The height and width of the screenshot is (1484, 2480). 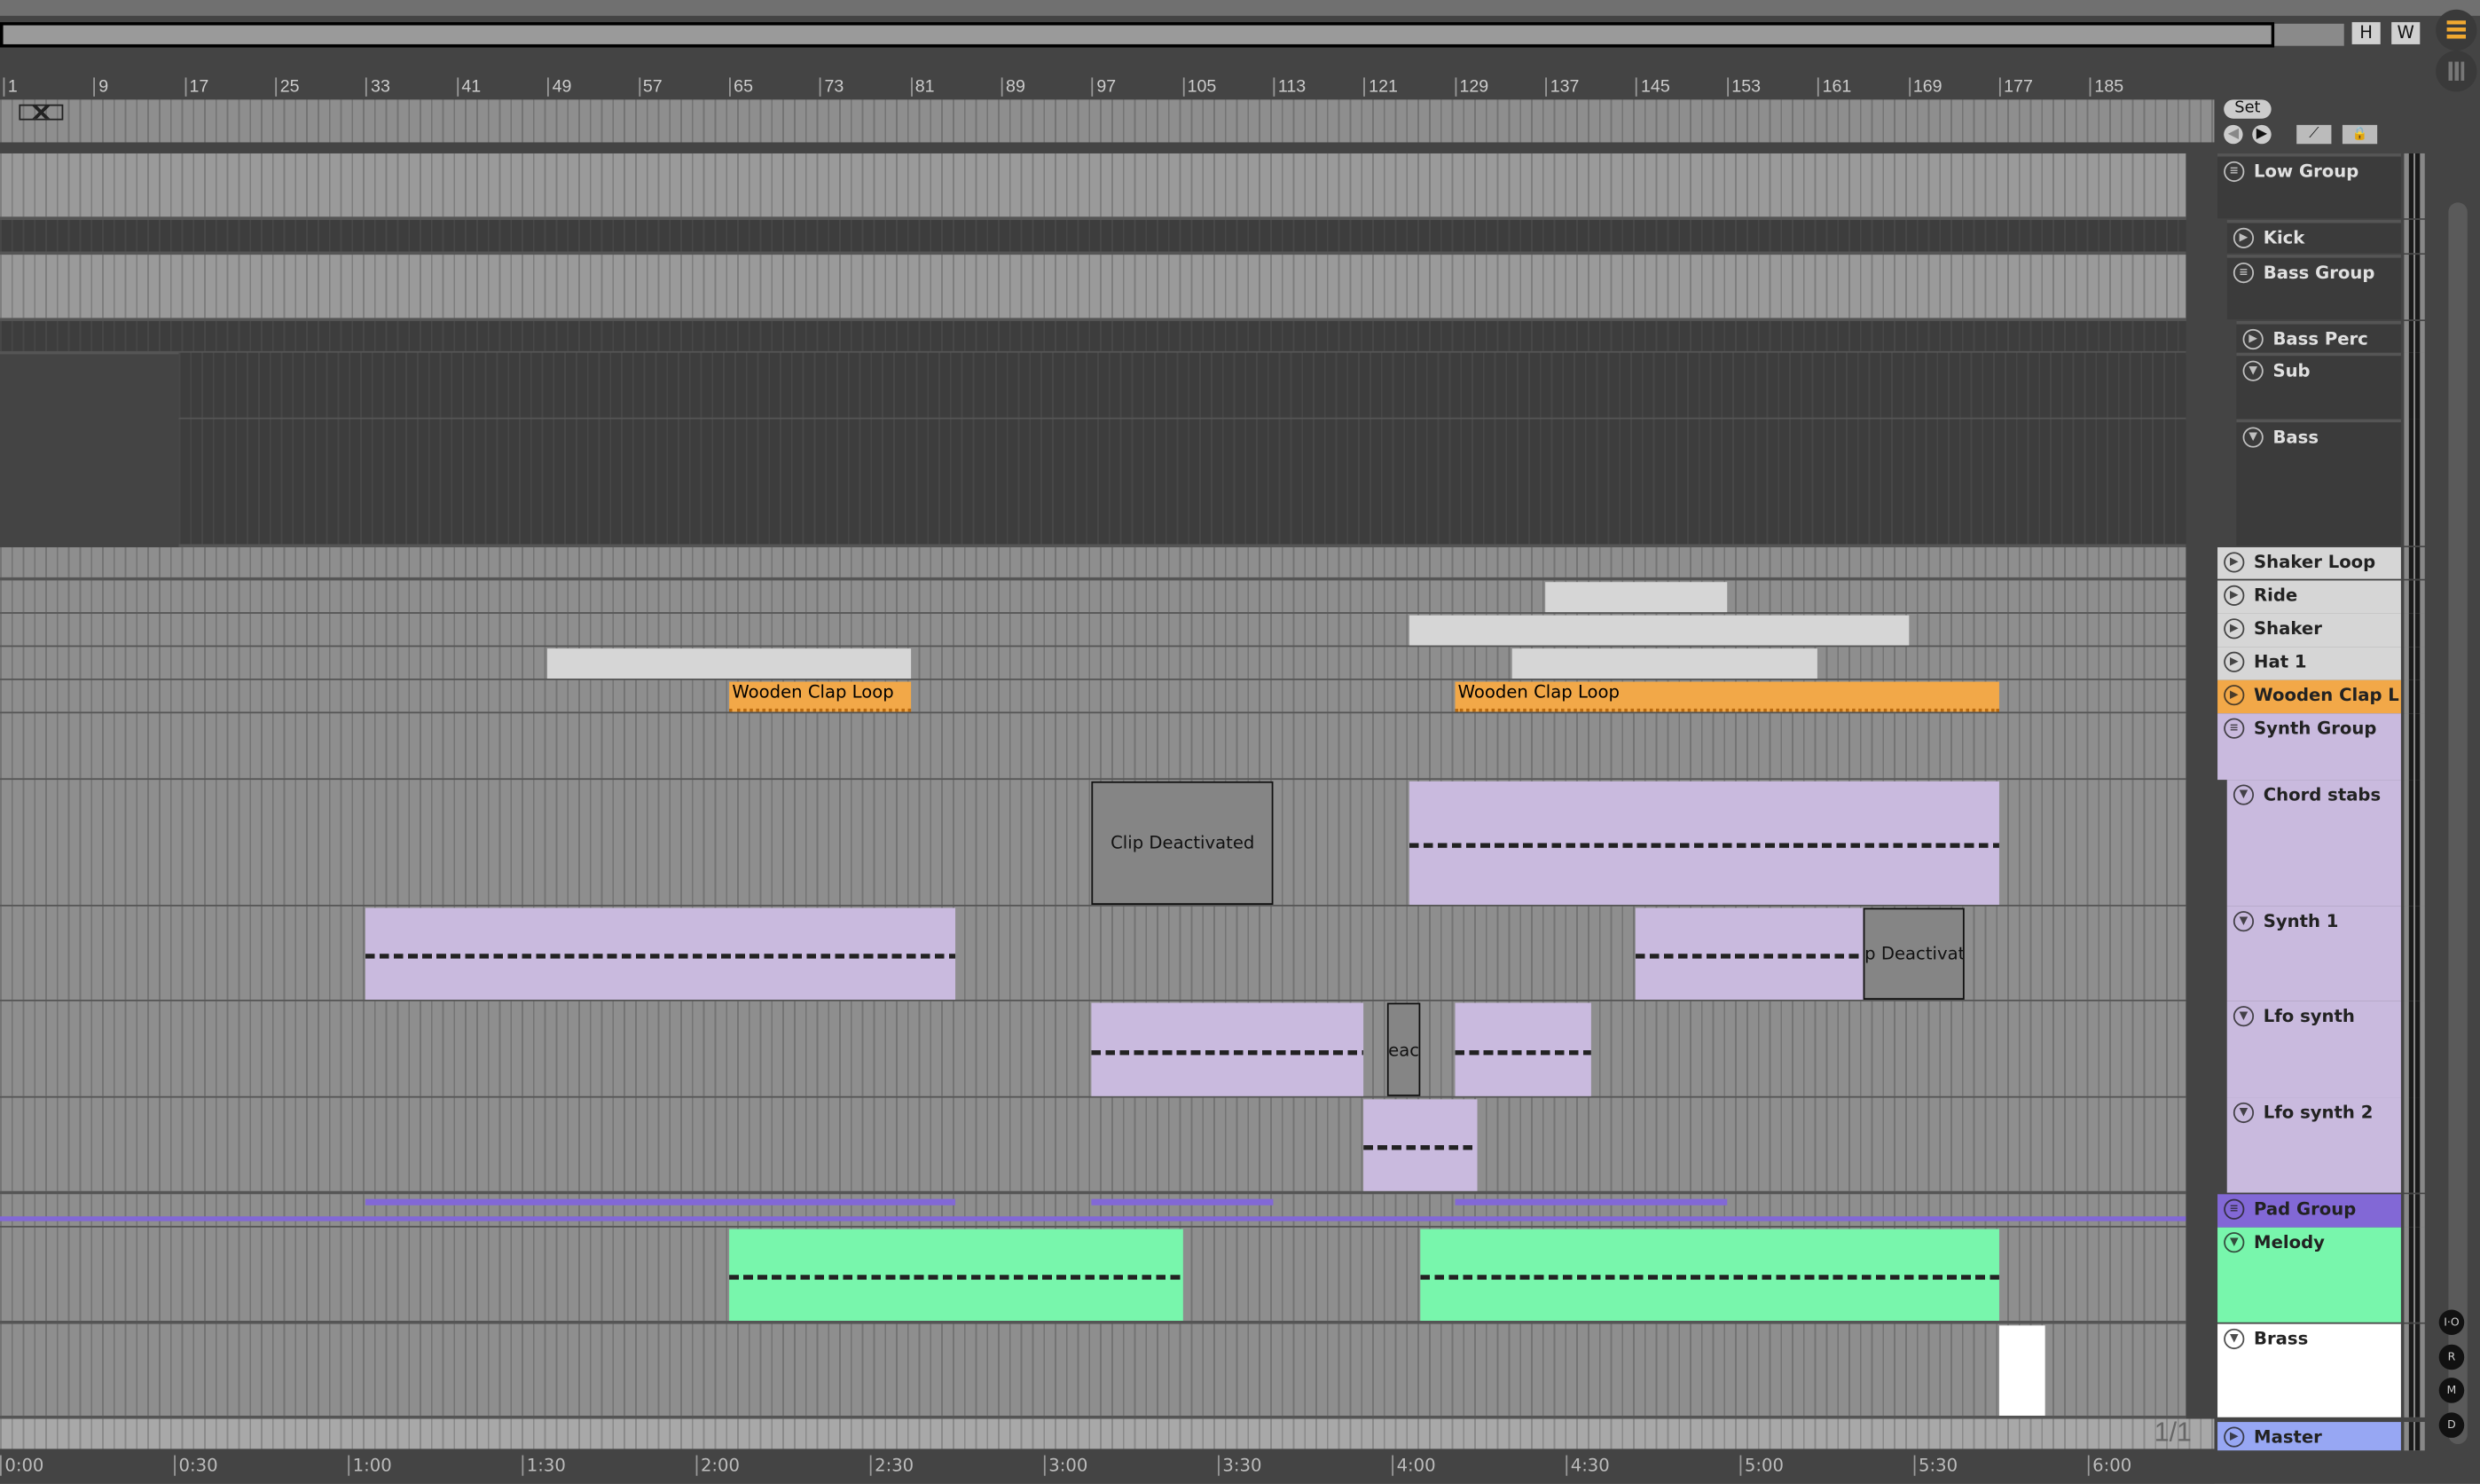 What do you see at coordinates (2313, 287) in the screenshot?
I see `track-header: ≡ Bass Group` at bounding box center [2313, 287].